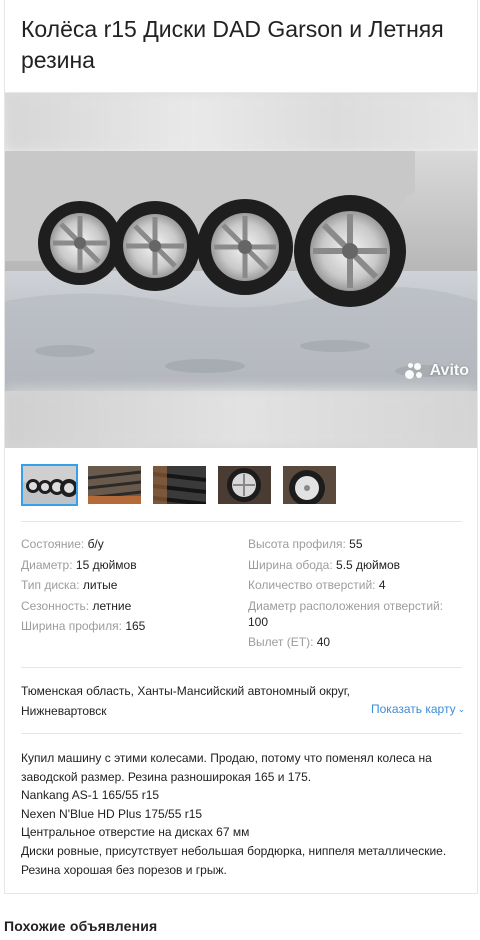  What do you see at coordinates (346, 605) in the screenshot?
I see `param-key: Диаметр расположения отверстий:` at bounding box center [346, 605].